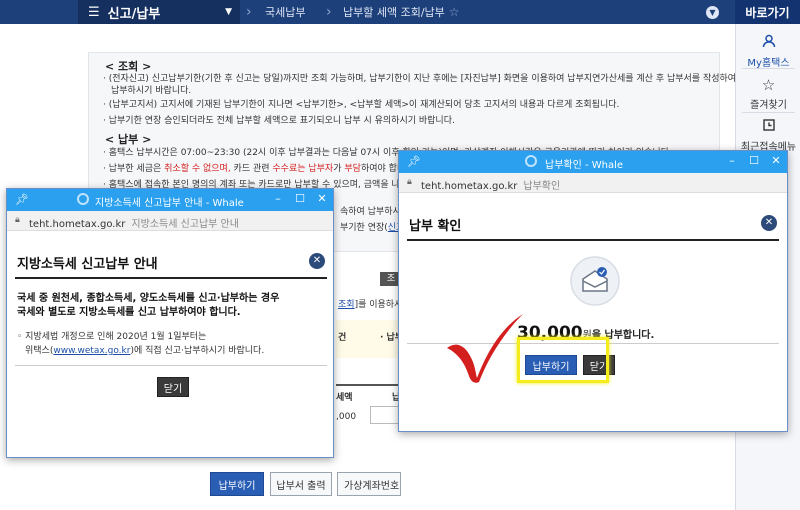  I want to click on address-bar: 🔒︎ teht.hometax.go.kr 지방소득세 신고납부 안내, so click(170, 221).